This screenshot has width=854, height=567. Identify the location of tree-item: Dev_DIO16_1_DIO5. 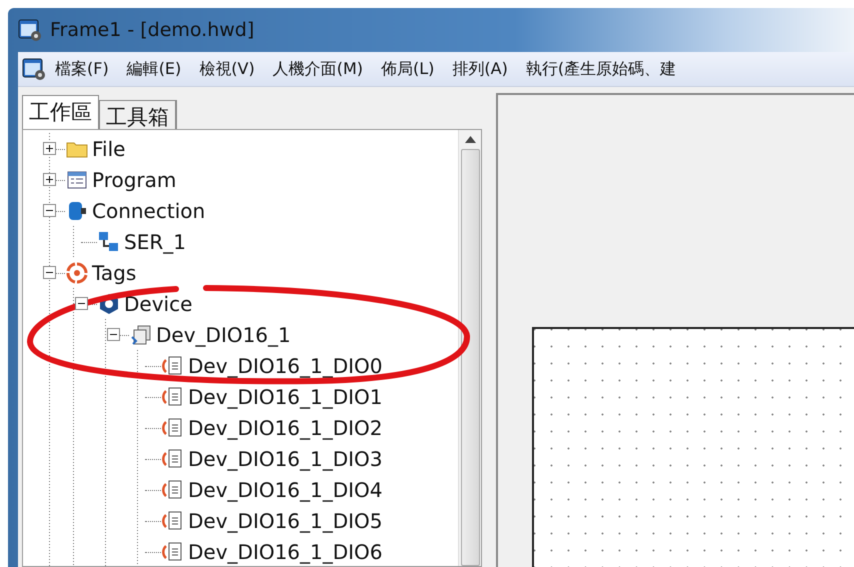
(285, 520).